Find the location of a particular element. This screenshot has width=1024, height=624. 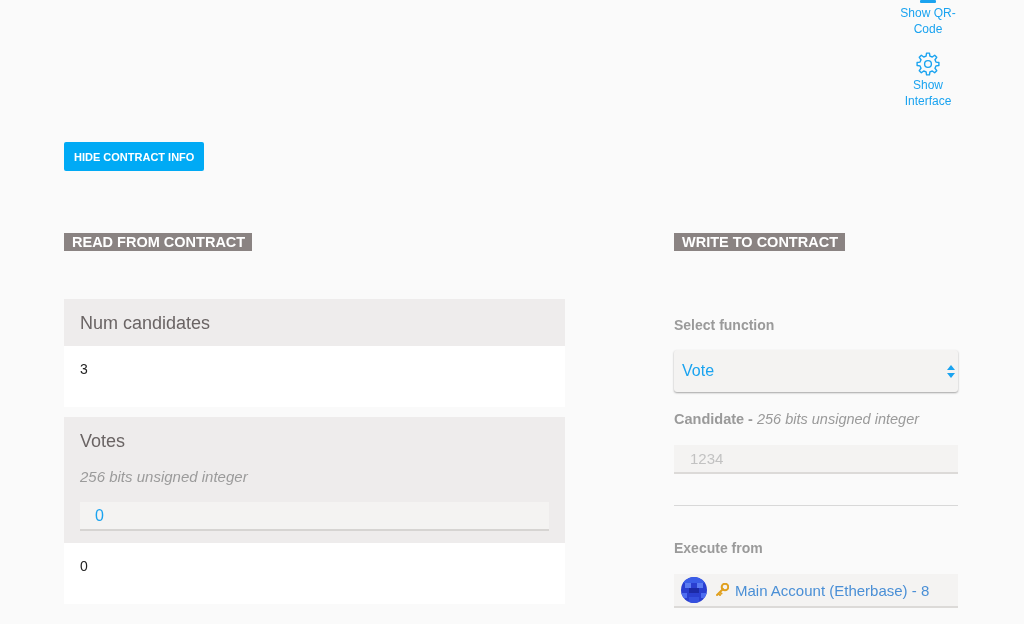

account-select: Main Account (Etherbase) - 8 is located at coordinates (816, 591).